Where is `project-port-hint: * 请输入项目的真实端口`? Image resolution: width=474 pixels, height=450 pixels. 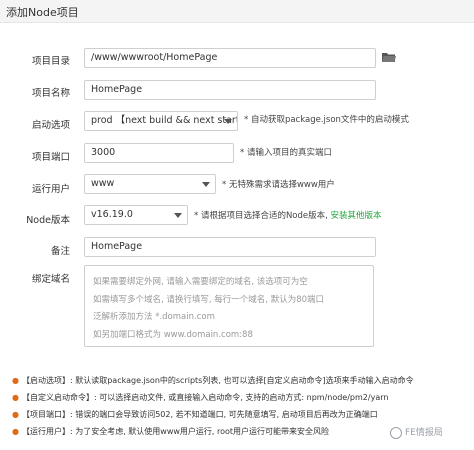
project-port-hint: * 请输入项目的真实端口 is located at coordinates (286, 153).